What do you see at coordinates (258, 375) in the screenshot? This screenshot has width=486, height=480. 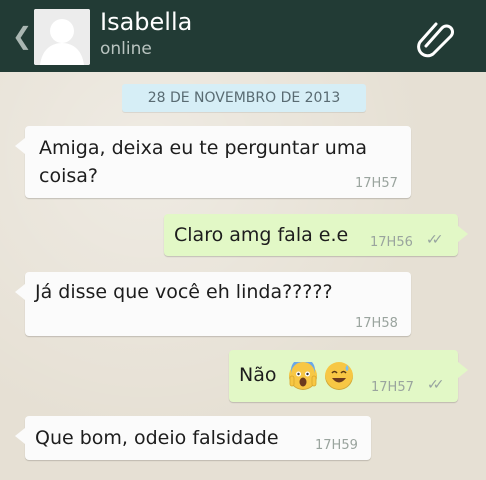 I see `message-text: Não` at bounding box center [258, 375].